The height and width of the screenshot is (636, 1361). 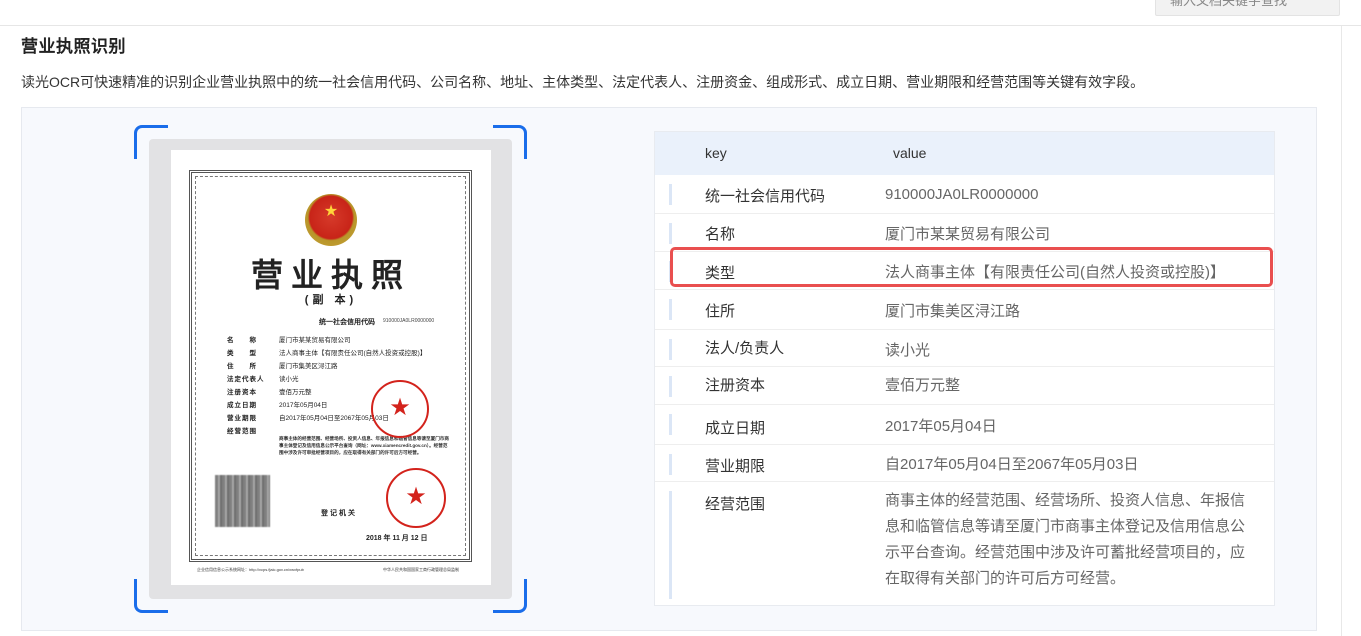 I want to click on top-bar: 输入文档关键字查找, so click(x=680, y=13).